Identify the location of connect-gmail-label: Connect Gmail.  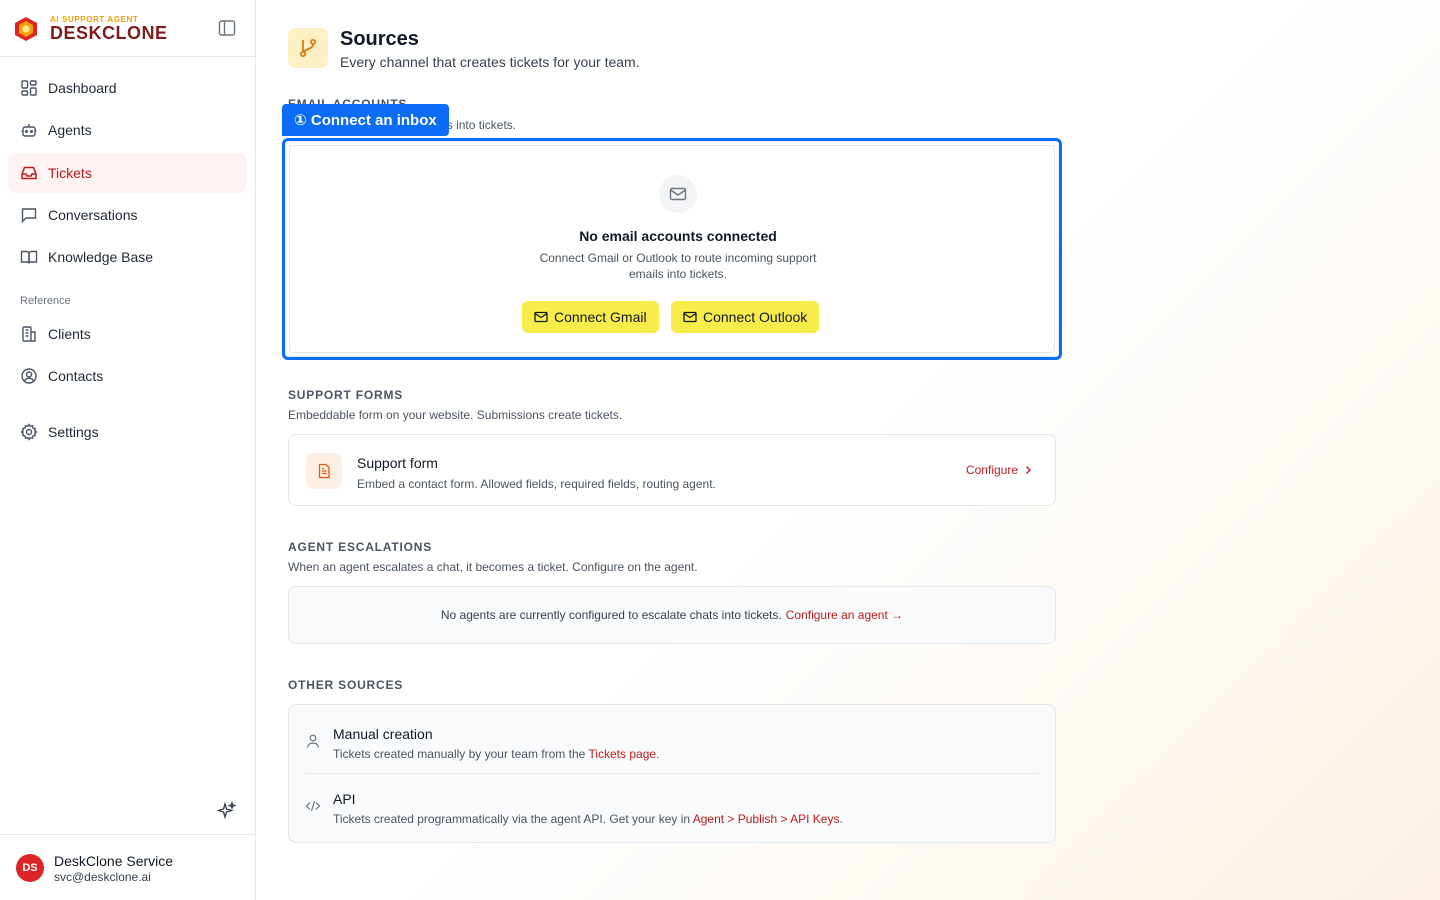
(600, 317).